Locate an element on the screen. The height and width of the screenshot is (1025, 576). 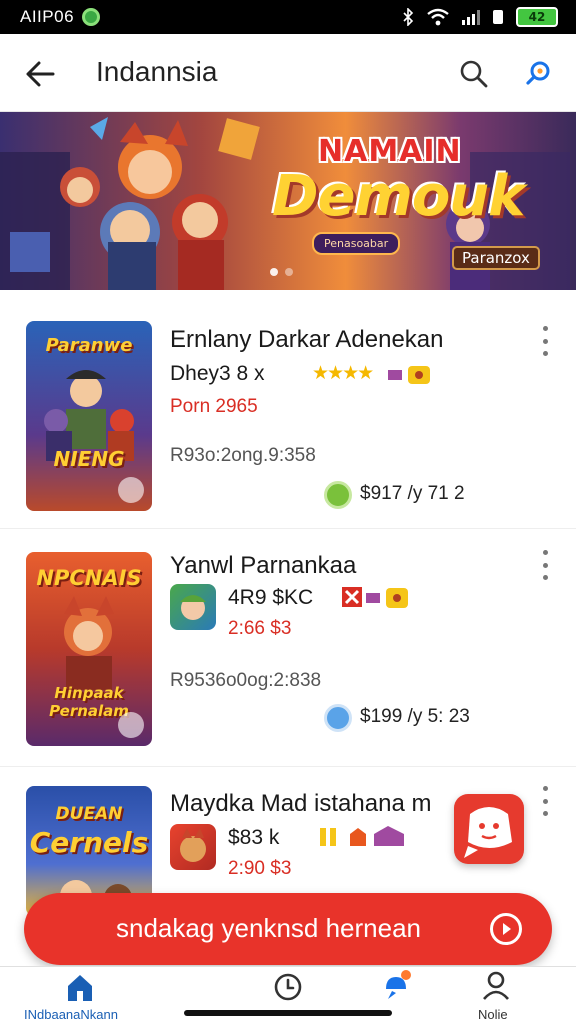
app-thumbnail: Paranwe NIENG is located at coordinates (89, 416).